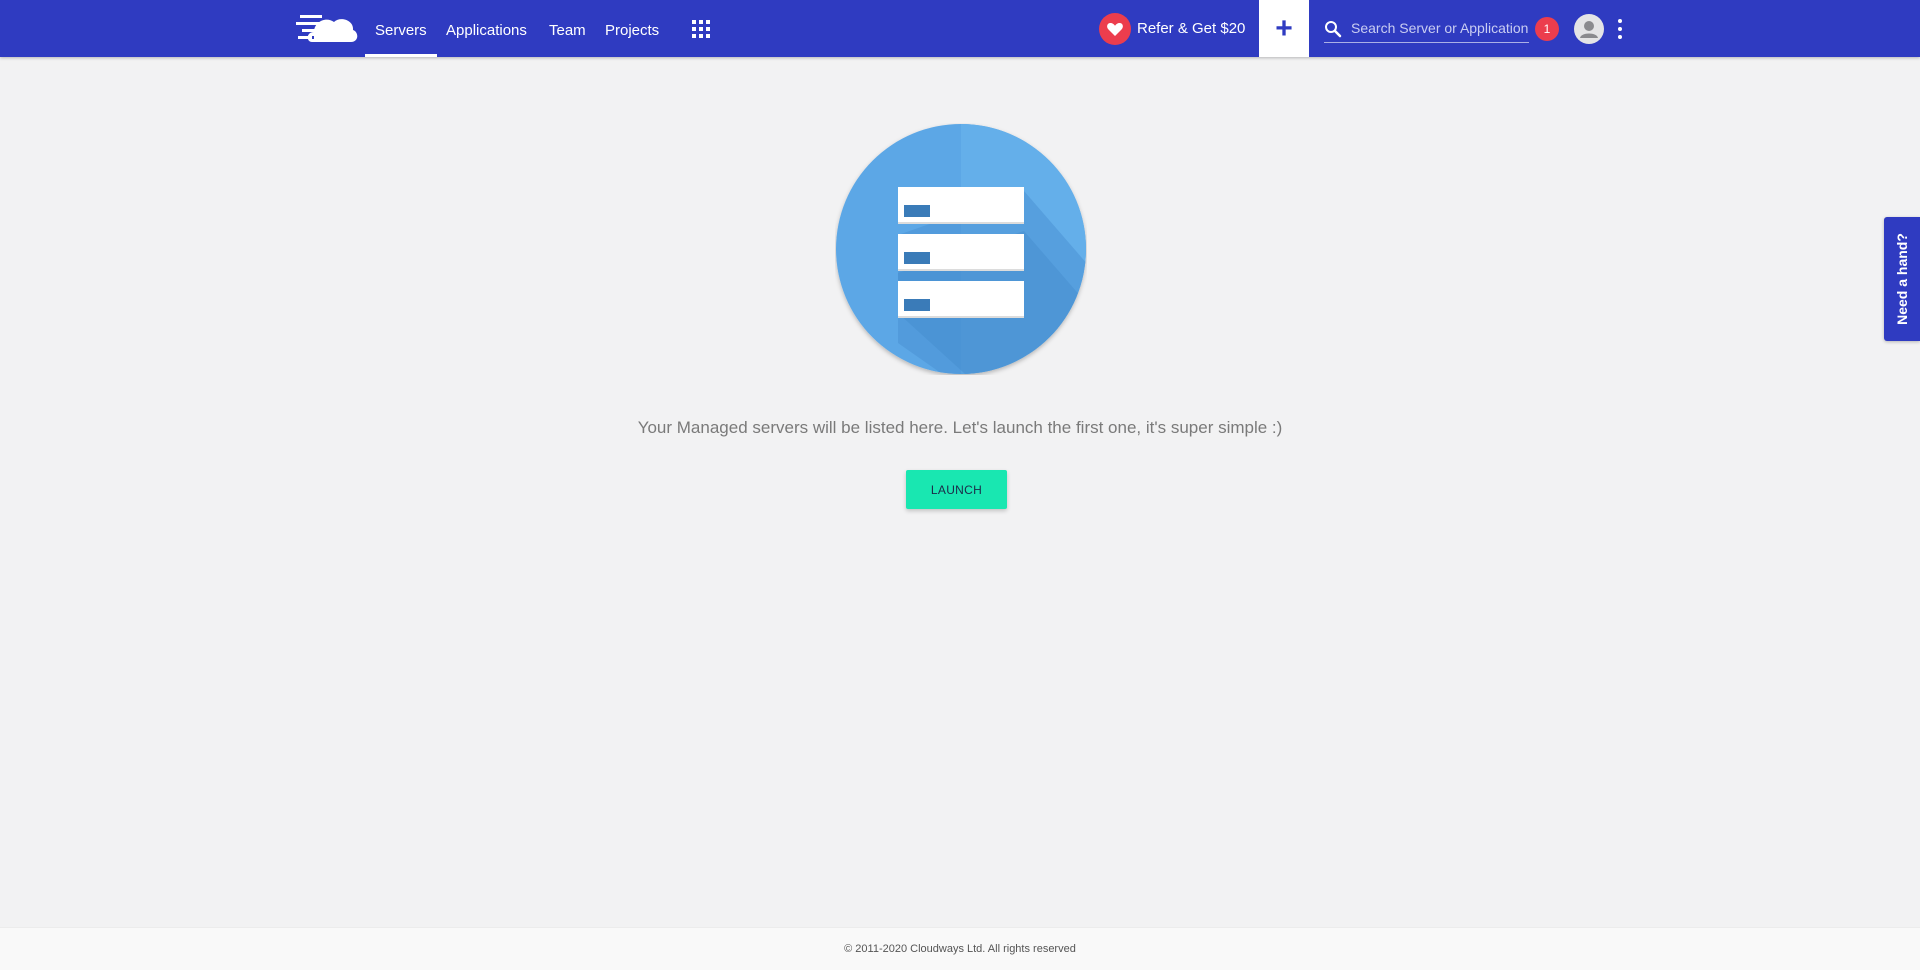  Describe the element at coordinates (486, 28) in the screenshot. I see `nav-applications: Applications` at that location.